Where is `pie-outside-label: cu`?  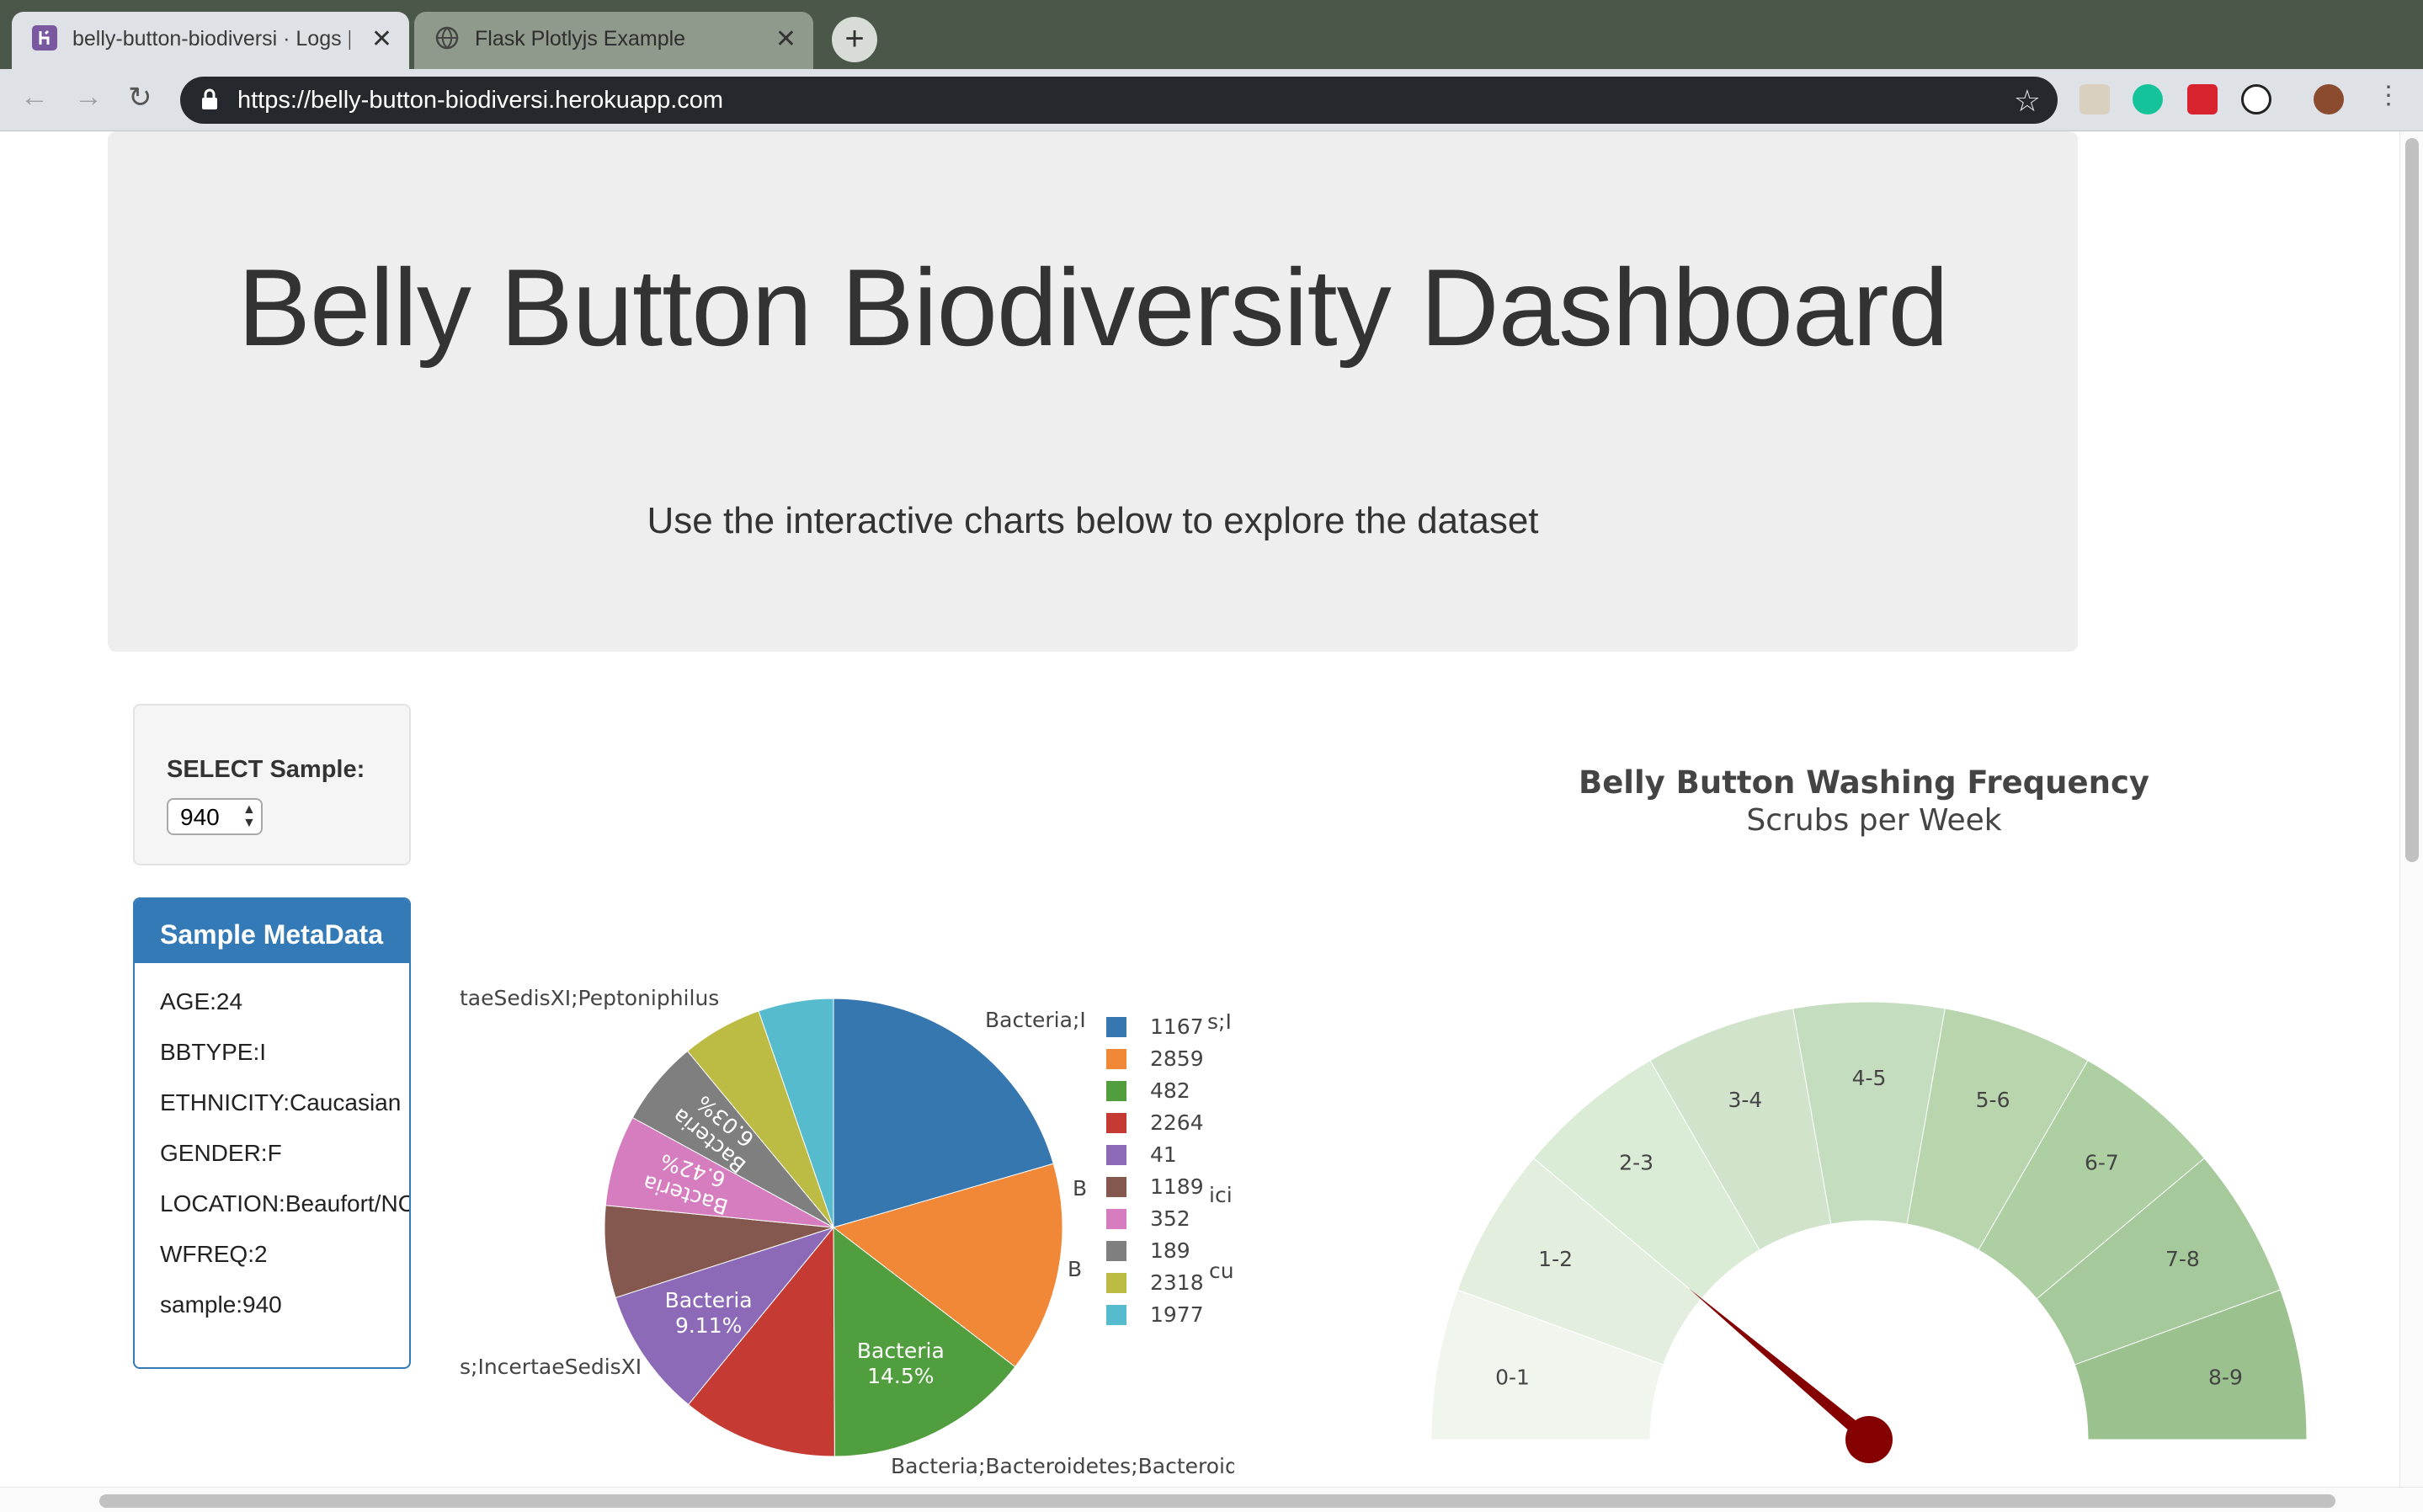 pie-outside-label: cu is located at coordinates (1222, 1271).